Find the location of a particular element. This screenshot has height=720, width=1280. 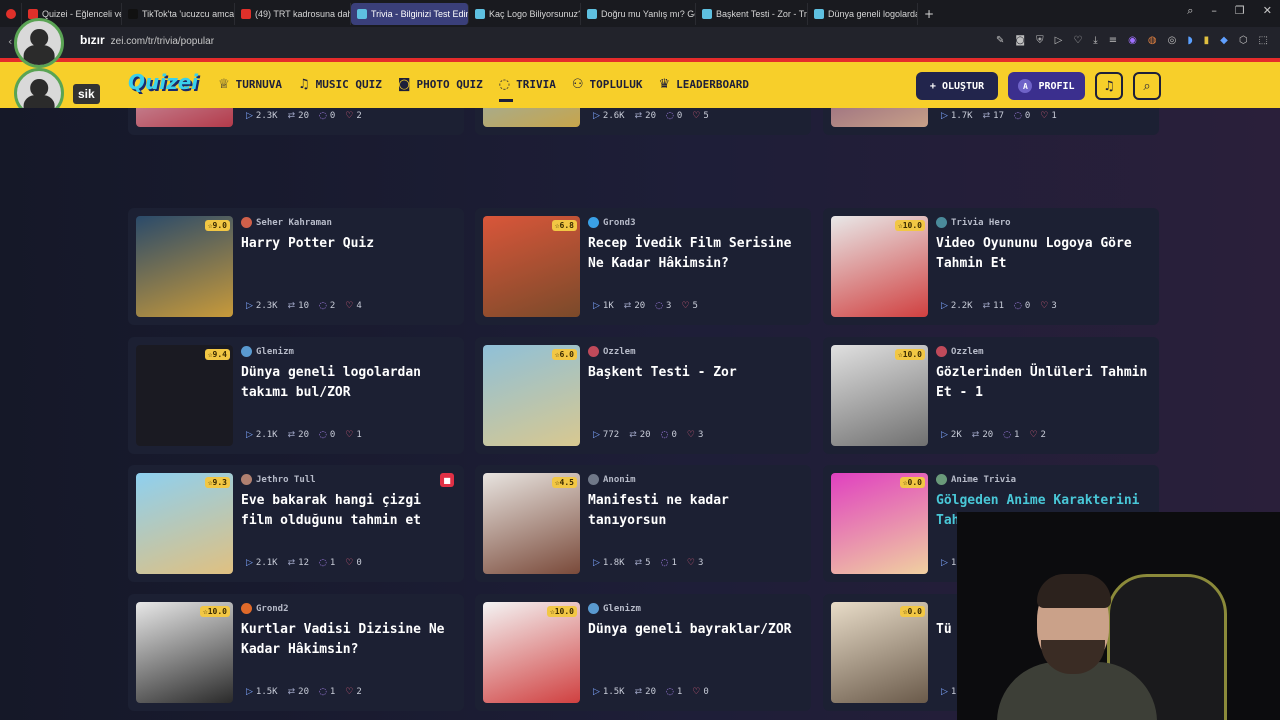

browser-tab: Kaç Logo Biliyorsunuz? - T is located at coordinates (525, 13).